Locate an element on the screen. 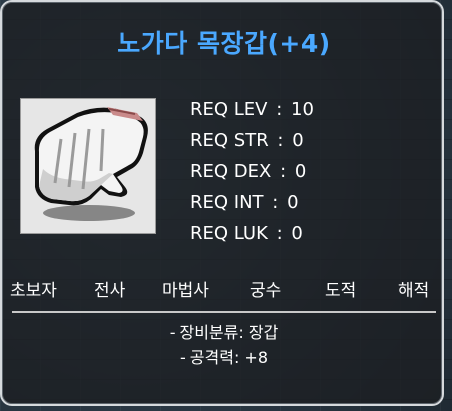 The height and width of the screenshot is (411, 452). item-name: 노가다 목장갑(+4) is located at coordinates (224, 43).